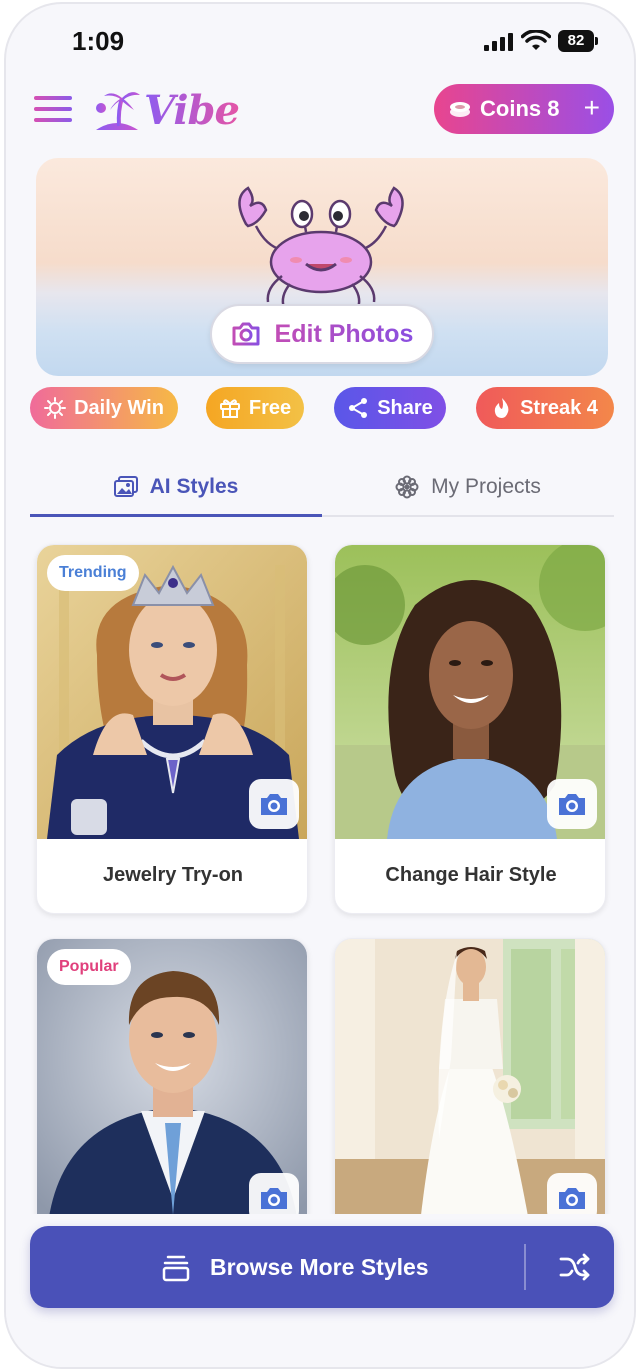 The width and height of the screenshot is (640, 1371). Describe the element at coordinates (578, 41) in the screenshot. I see `battery-indicator: 82` at that location.